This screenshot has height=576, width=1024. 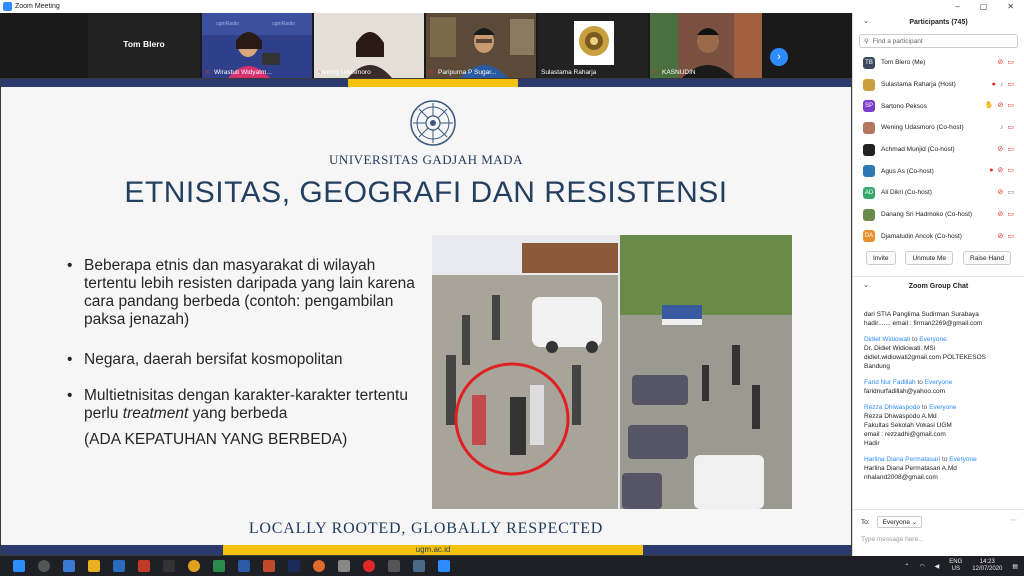 What do you see at coordinates (907, 171) in the screenshot?
I see `participant-name: Agus As (Co-host)` at bounding box center [907, 171].